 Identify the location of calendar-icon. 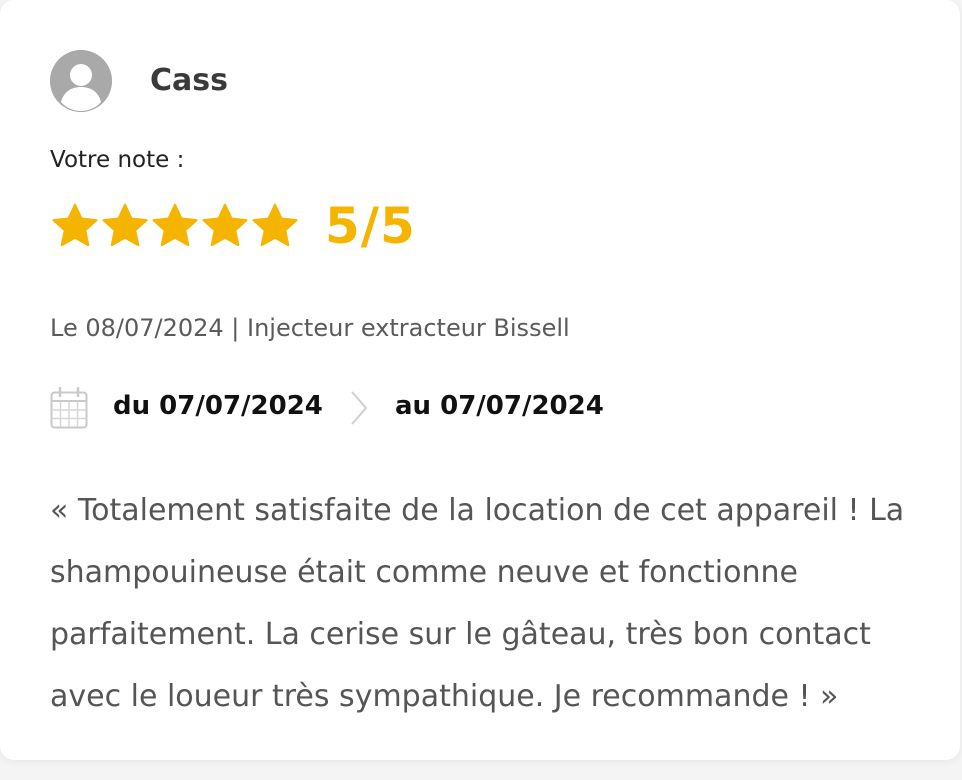
(69, 407).